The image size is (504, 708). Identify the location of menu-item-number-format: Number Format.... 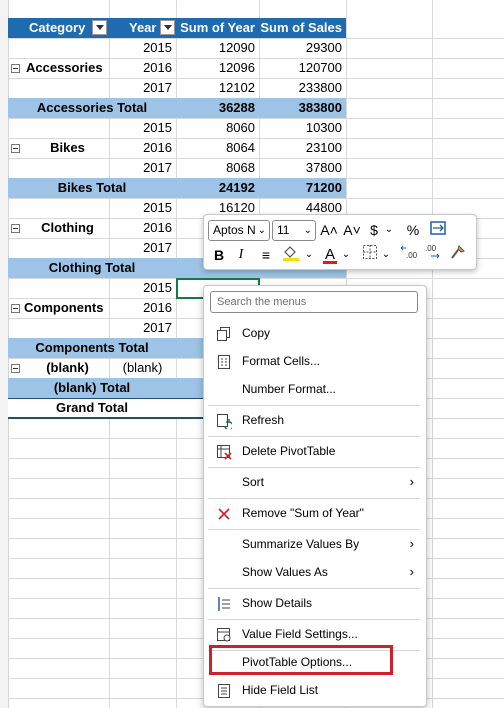
(314, 389).